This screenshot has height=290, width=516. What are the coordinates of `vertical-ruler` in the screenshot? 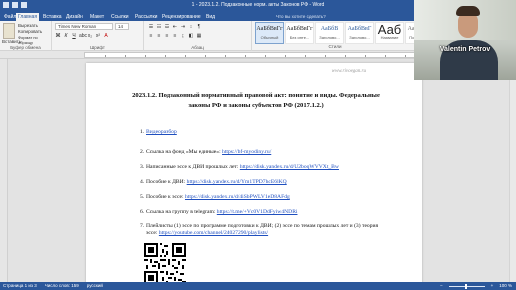 It's located at (4, 170).